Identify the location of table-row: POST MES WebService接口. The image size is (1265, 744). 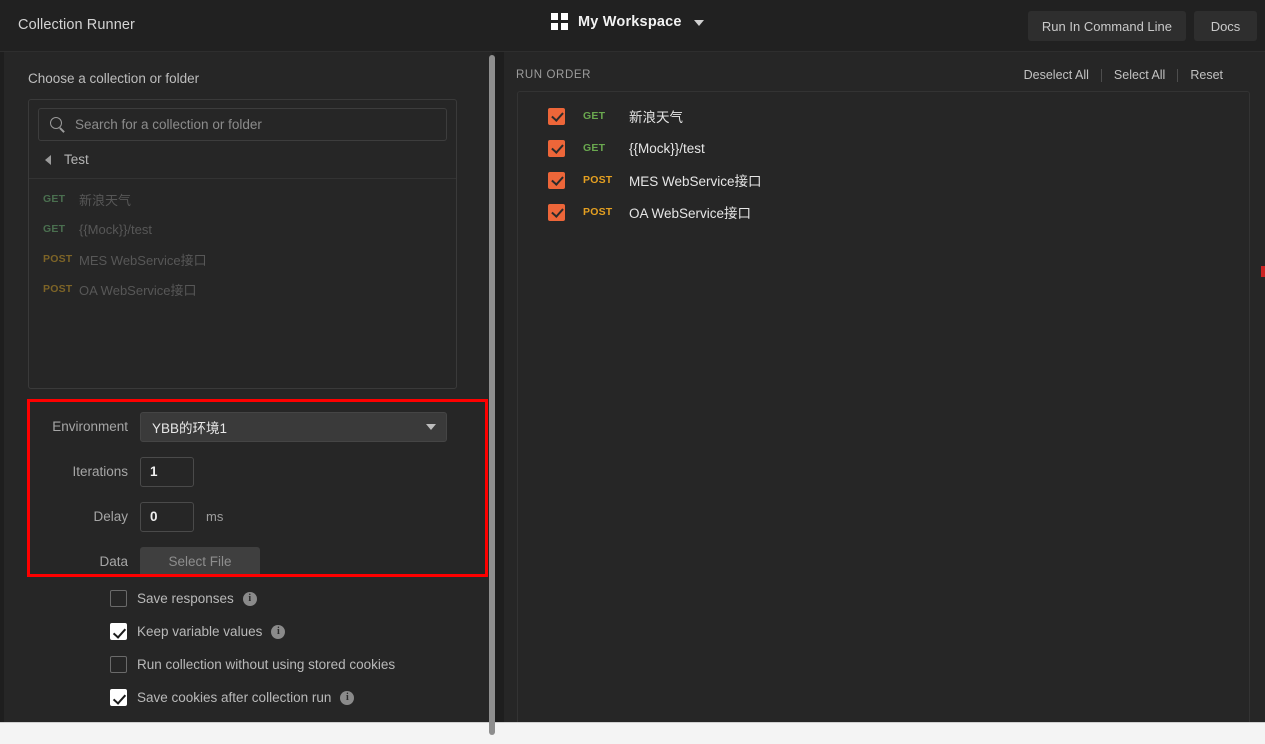
(883, 180).